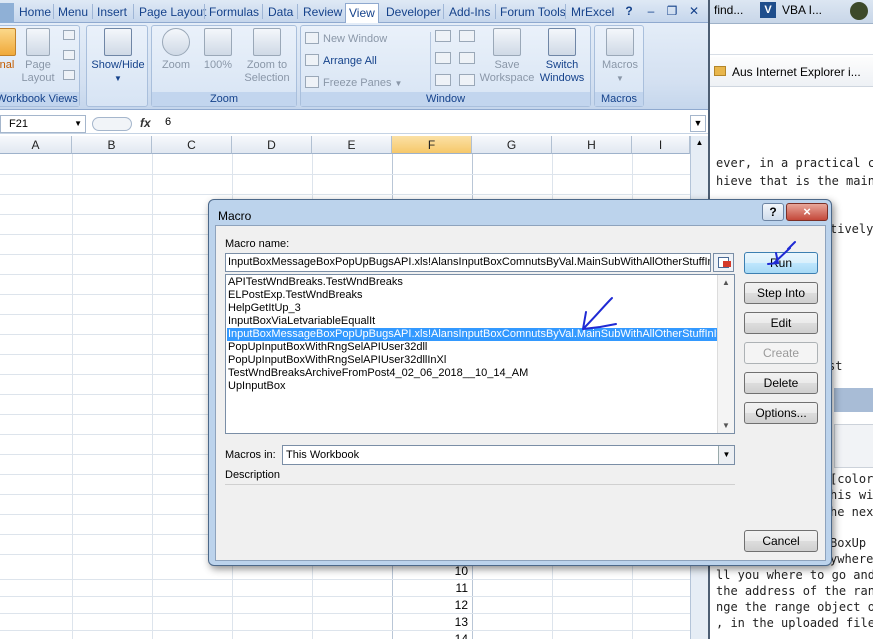 This screenshot has height=639, width=873. I want to click on column-header-F: F, so click(432, 145).